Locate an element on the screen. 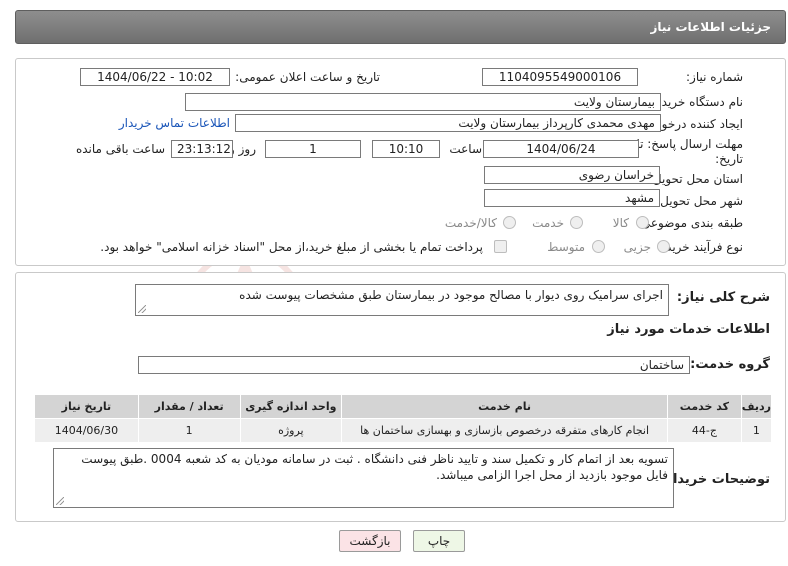 The width and height of the screenshot is (788, 566). deadline-time-field: 10:10 is located at coordinates (406, 149).